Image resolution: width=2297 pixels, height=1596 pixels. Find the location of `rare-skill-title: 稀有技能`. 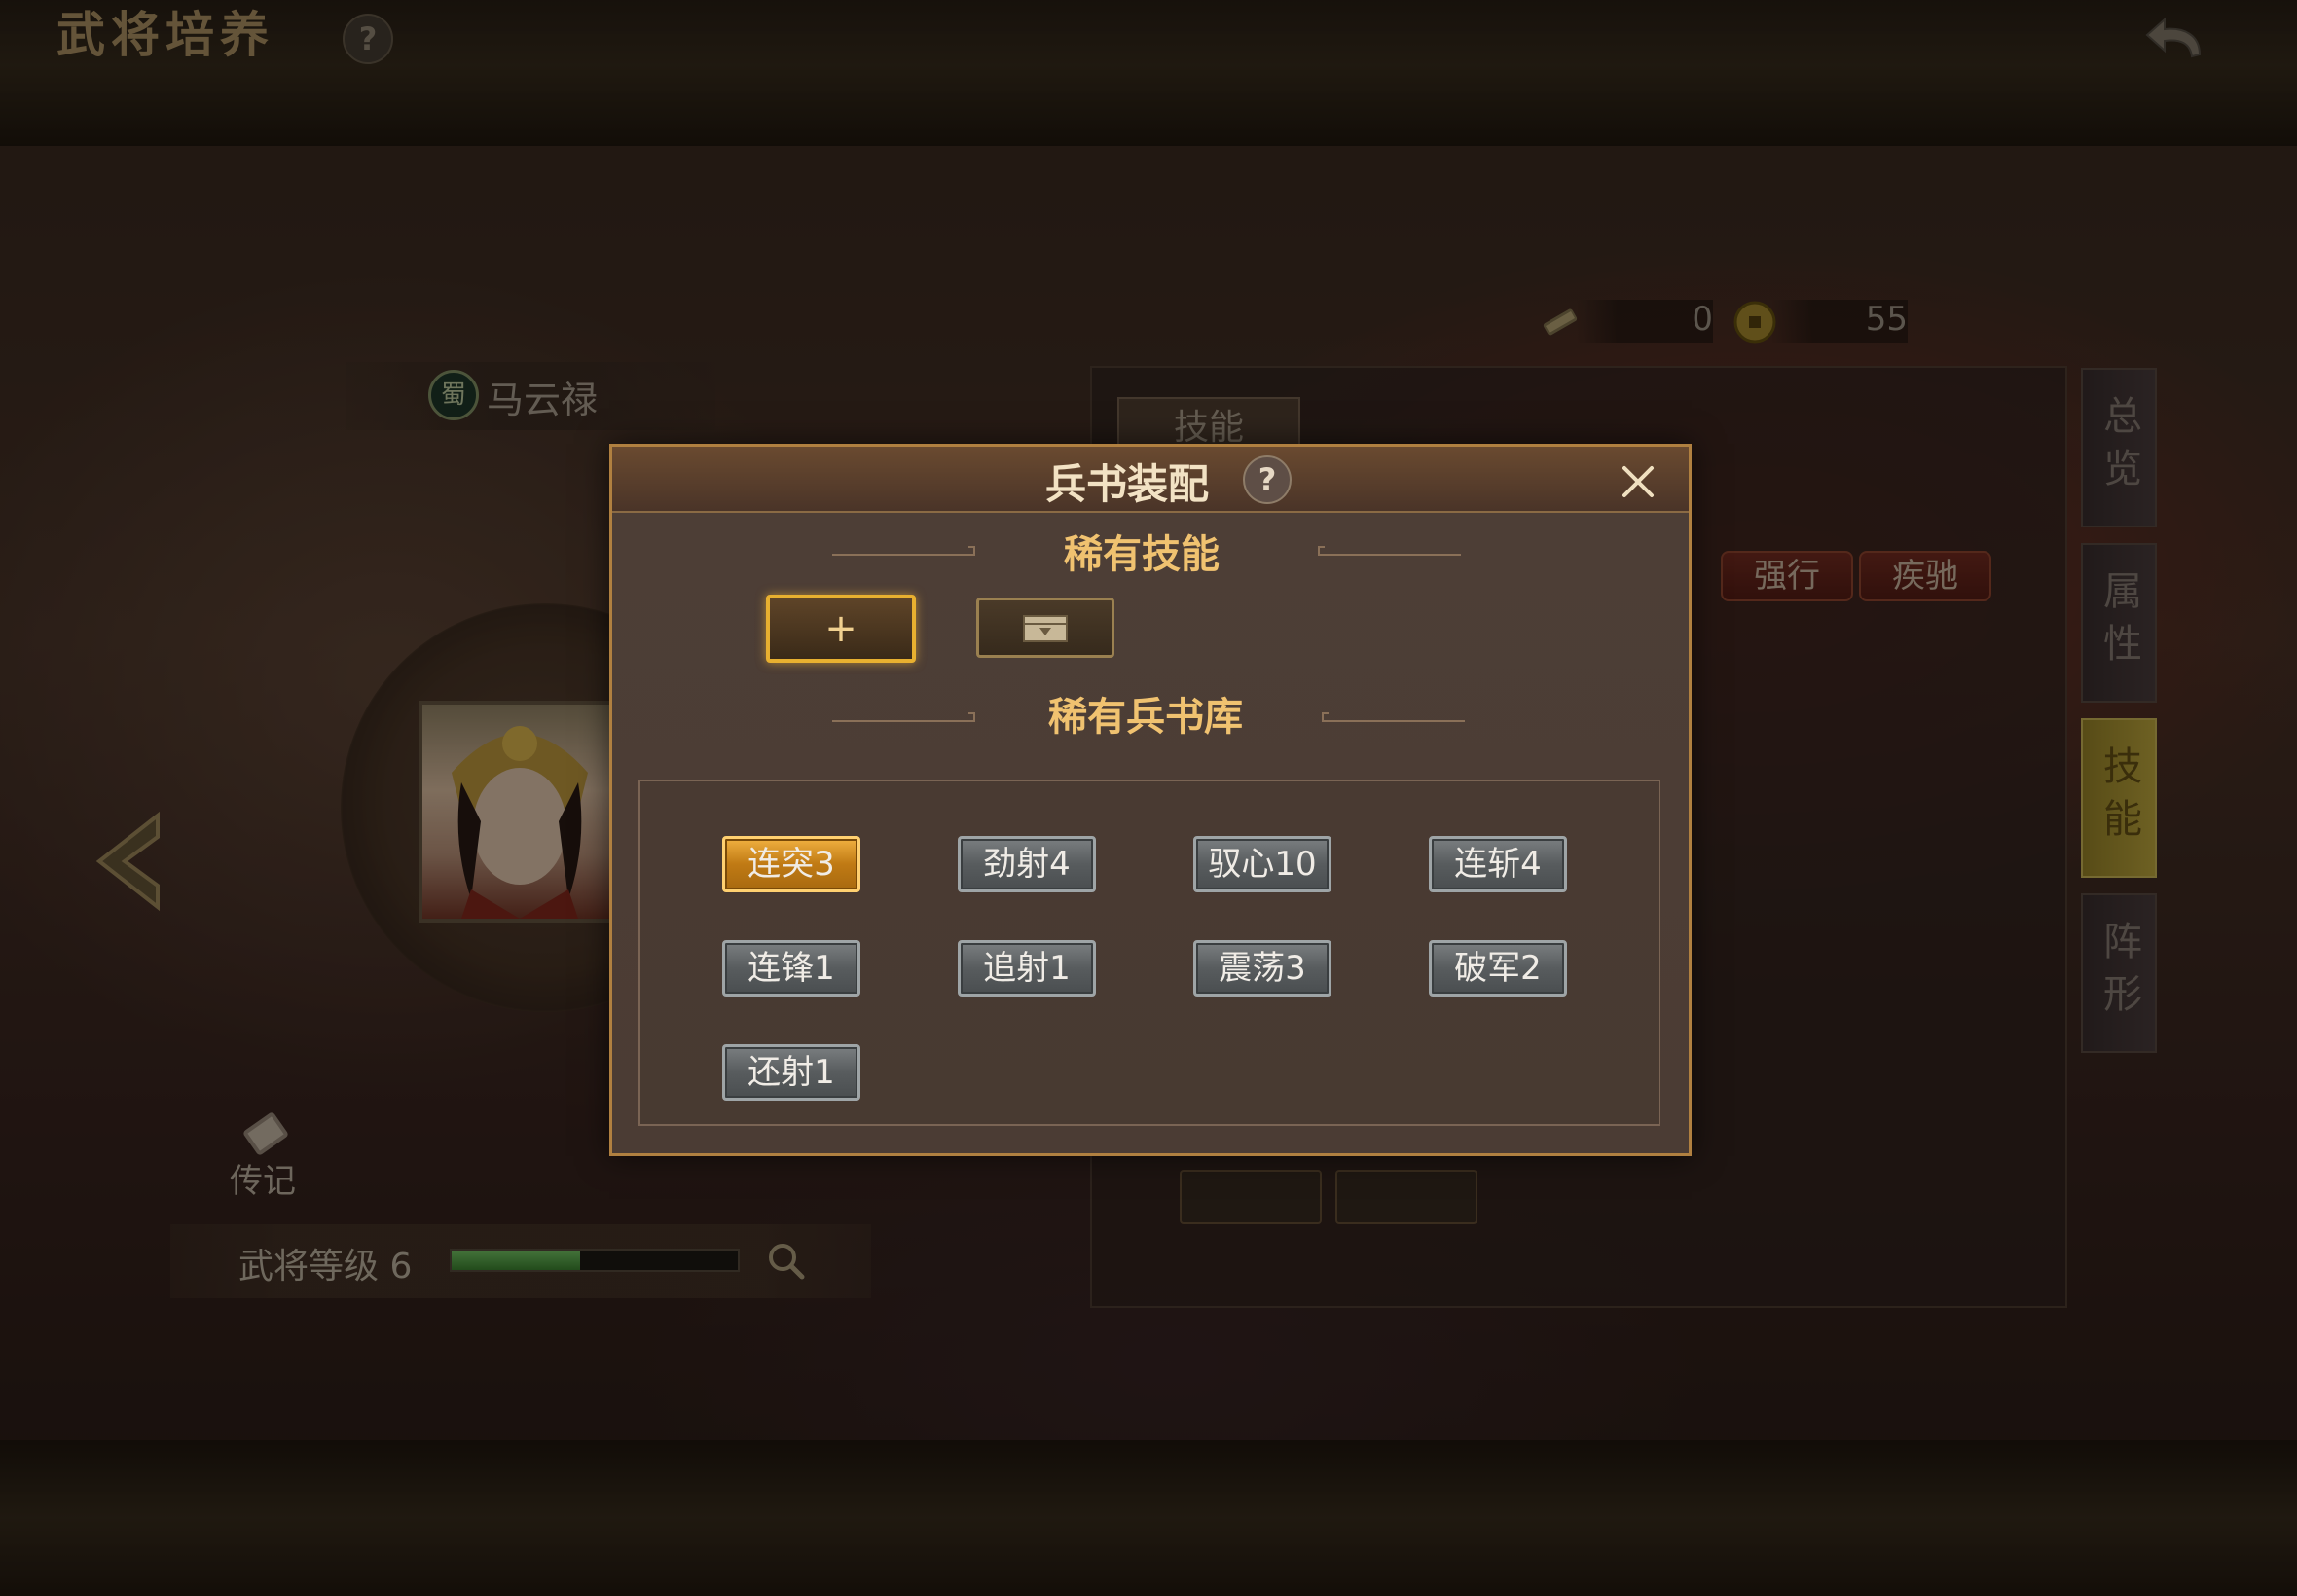

rare-skill-title: 稀有技能 is located at coordinates (1142, 554).